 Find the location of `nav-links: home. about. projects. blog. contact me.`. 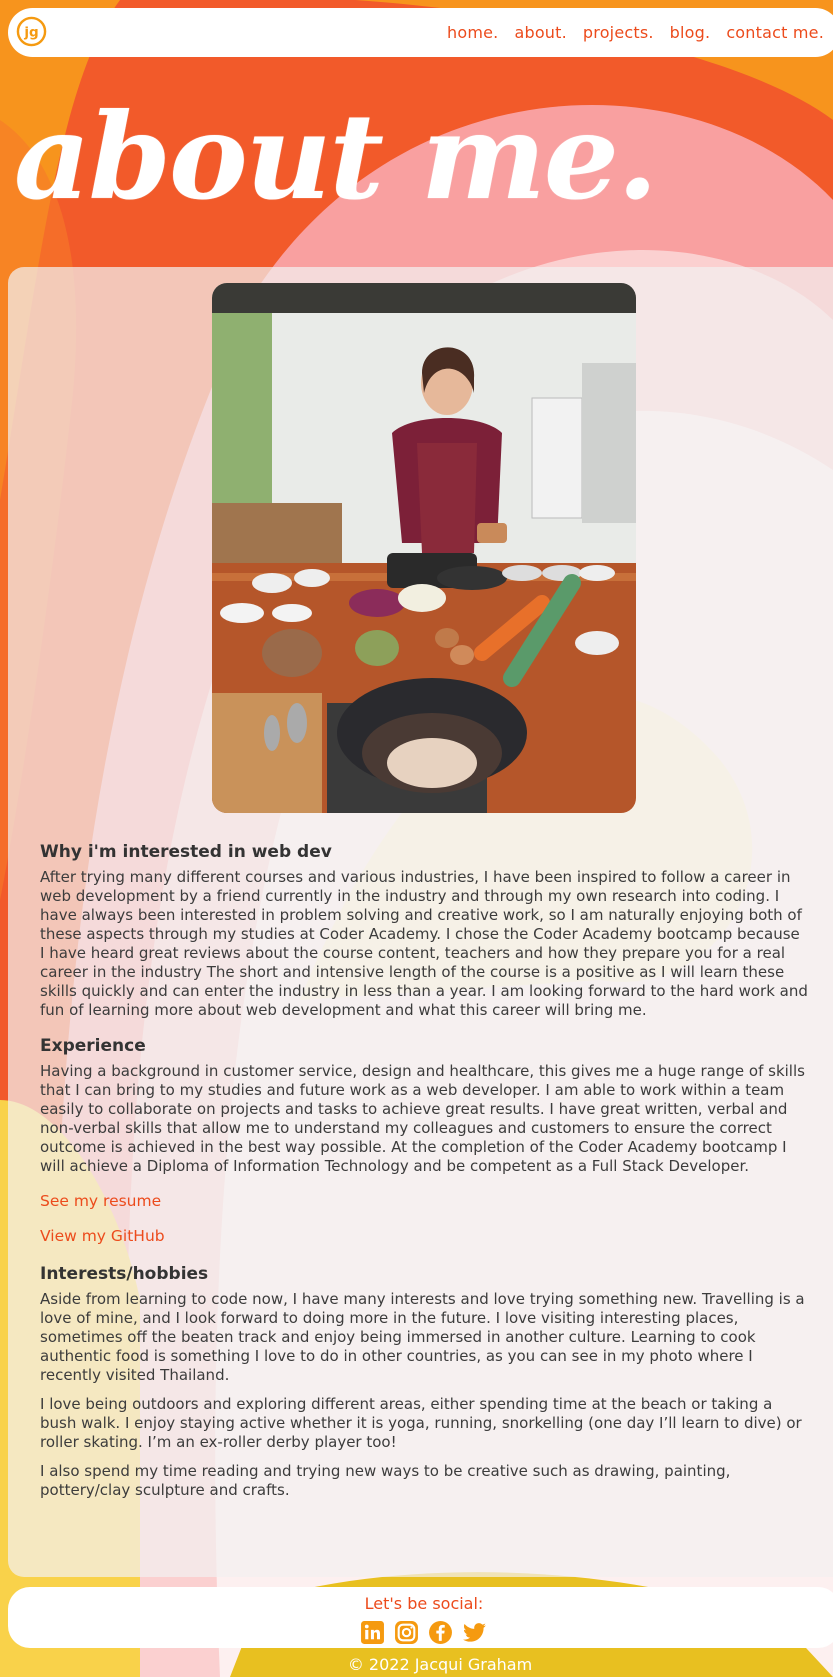

nav-links: home. about. projects. blog. contact me. is located at coordinates (627, 32).